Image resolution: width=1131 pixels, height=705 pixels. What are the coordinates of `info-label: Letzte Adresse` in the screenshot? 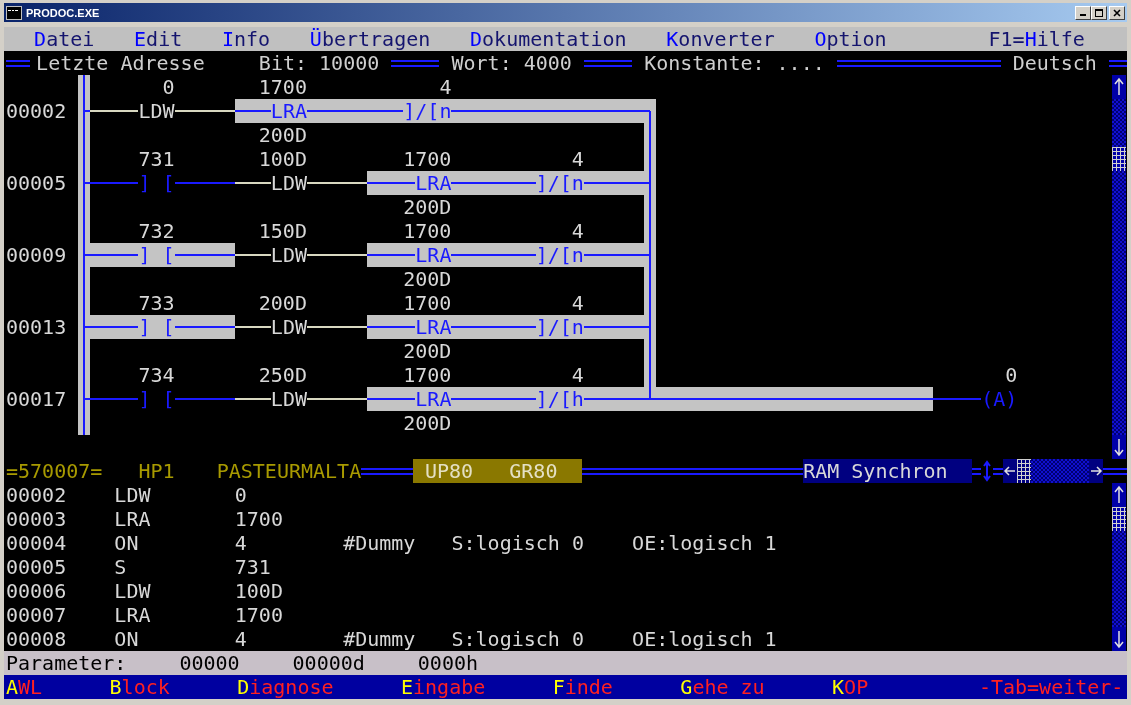 It's located at (120, 63).